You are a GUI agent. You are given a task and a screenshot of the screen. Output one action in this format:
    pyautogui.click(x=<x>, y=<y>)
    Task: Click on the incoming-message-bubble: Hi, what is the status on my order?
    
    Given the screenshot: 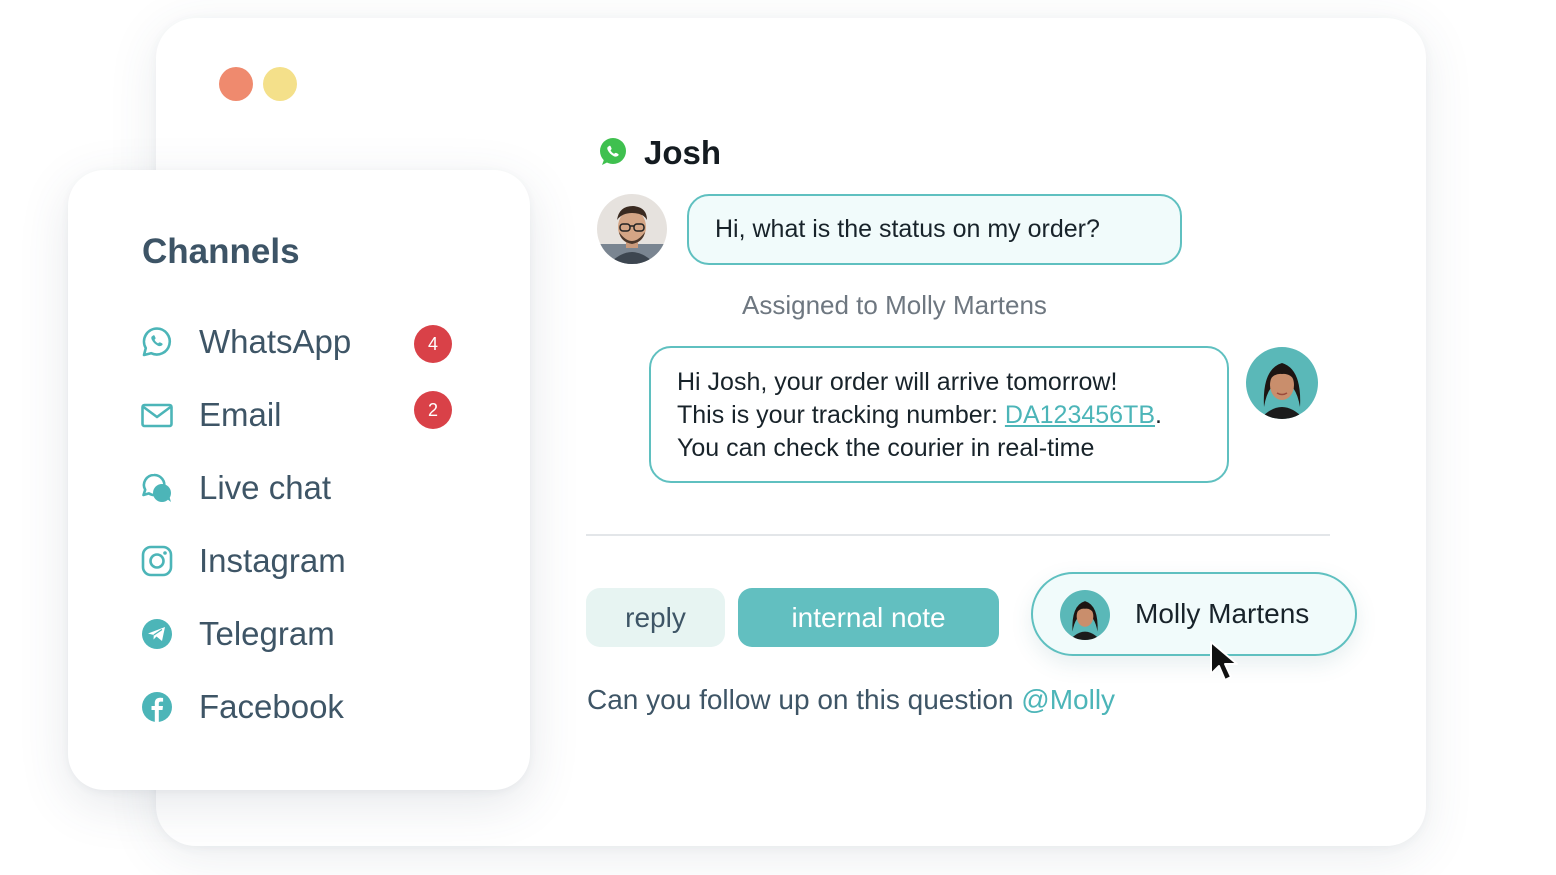 What is the action you would take?
    pyautogui.click(x=934, y=229)
    